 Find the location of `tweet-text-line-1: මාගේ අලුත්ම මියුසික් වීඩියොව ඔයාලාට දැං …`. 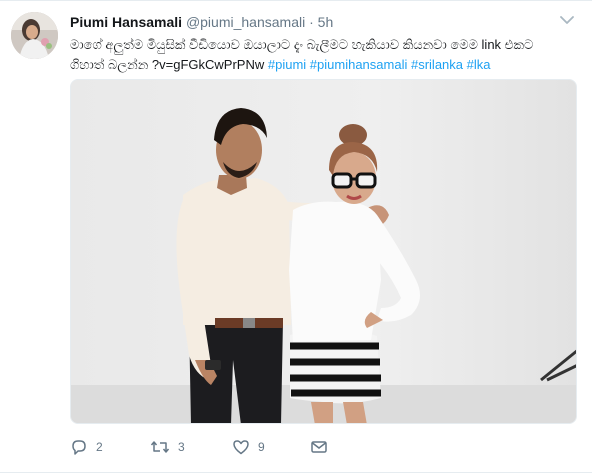

tweet-text-line-1: මාගේ අලුත්ම මියුසික් වීඩියොව ඔයාලාට දැං … is located at coordinates (302, 44).